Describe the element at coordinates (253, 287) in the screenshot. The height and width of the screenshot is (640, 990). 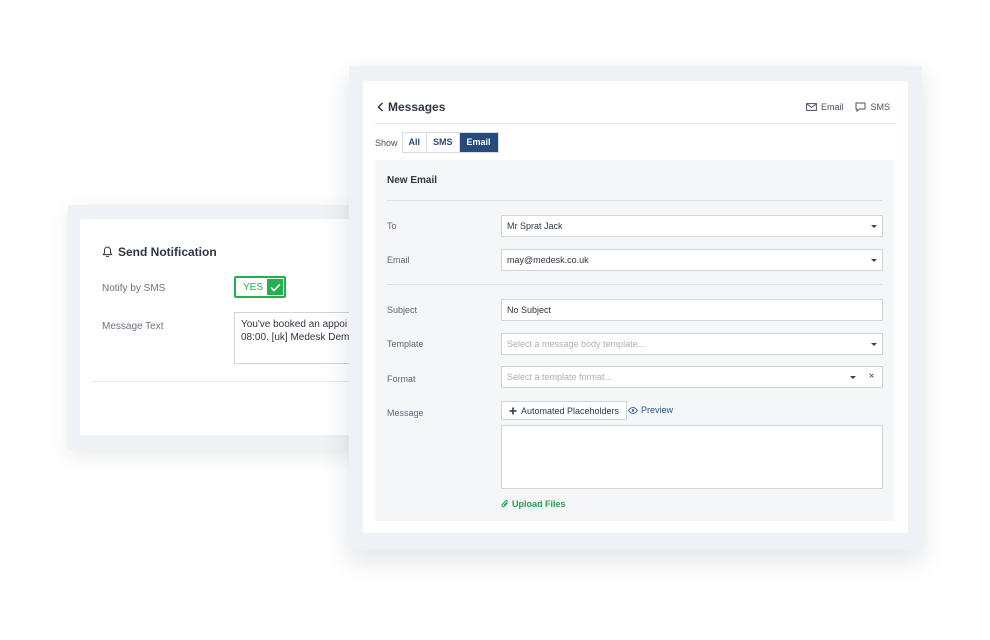
I see `toggle-yes-text: YES` at that location.